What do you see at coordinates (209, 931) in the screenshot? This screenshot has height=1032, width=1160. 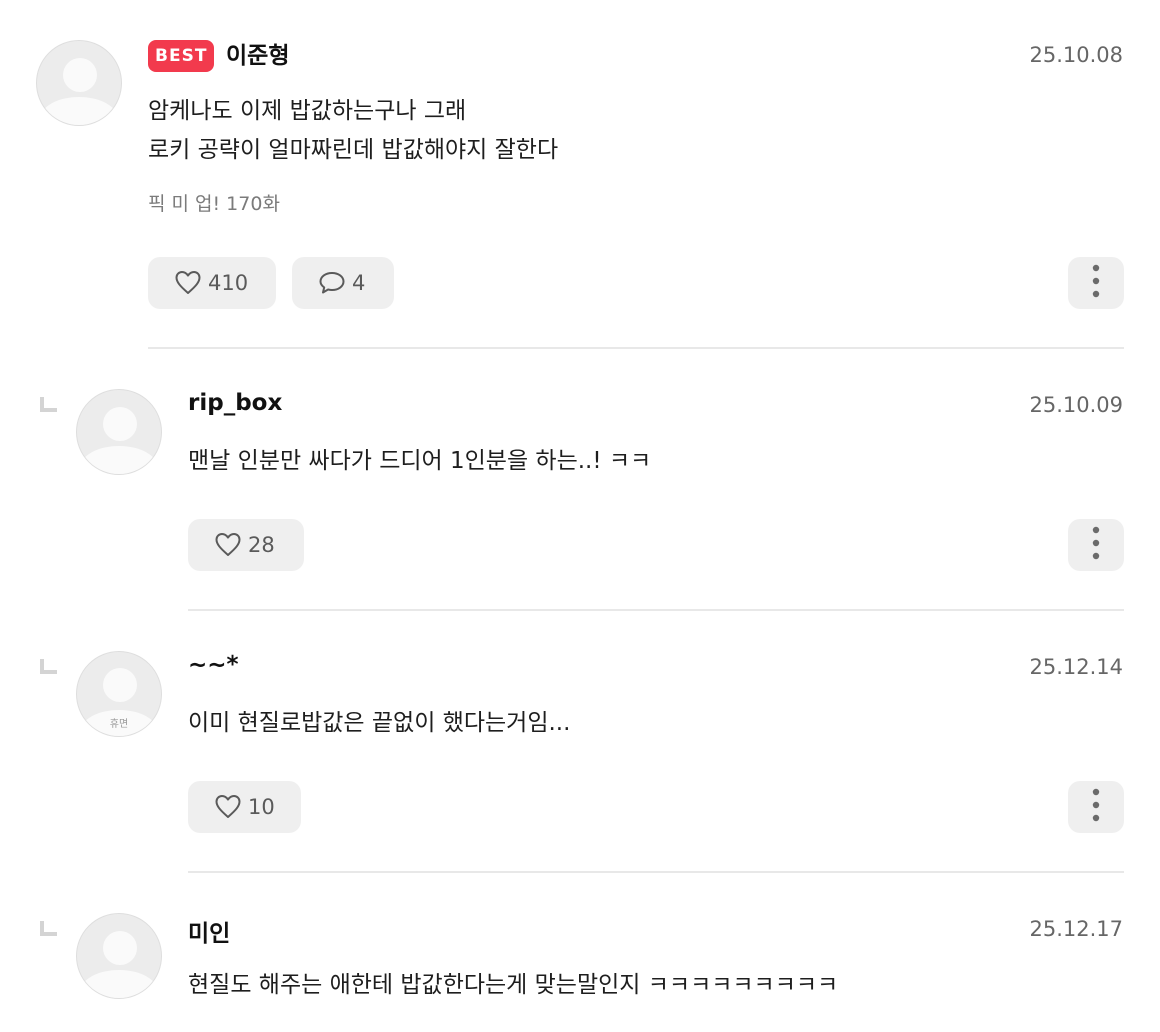 I see `username: 미인` at bounding box center [209, 931].